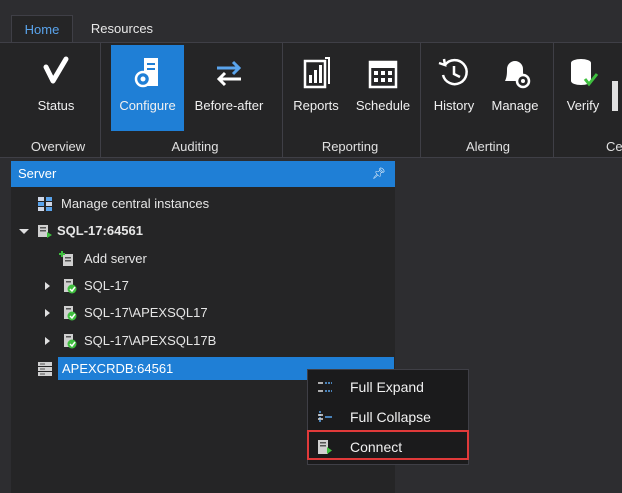 The height and width of the screenshot is (493, 622). What do you see at coordinates (106, 285) in the screenshot?
I see `tree-item-label: SQL-17` at bounding box center [106, 285].